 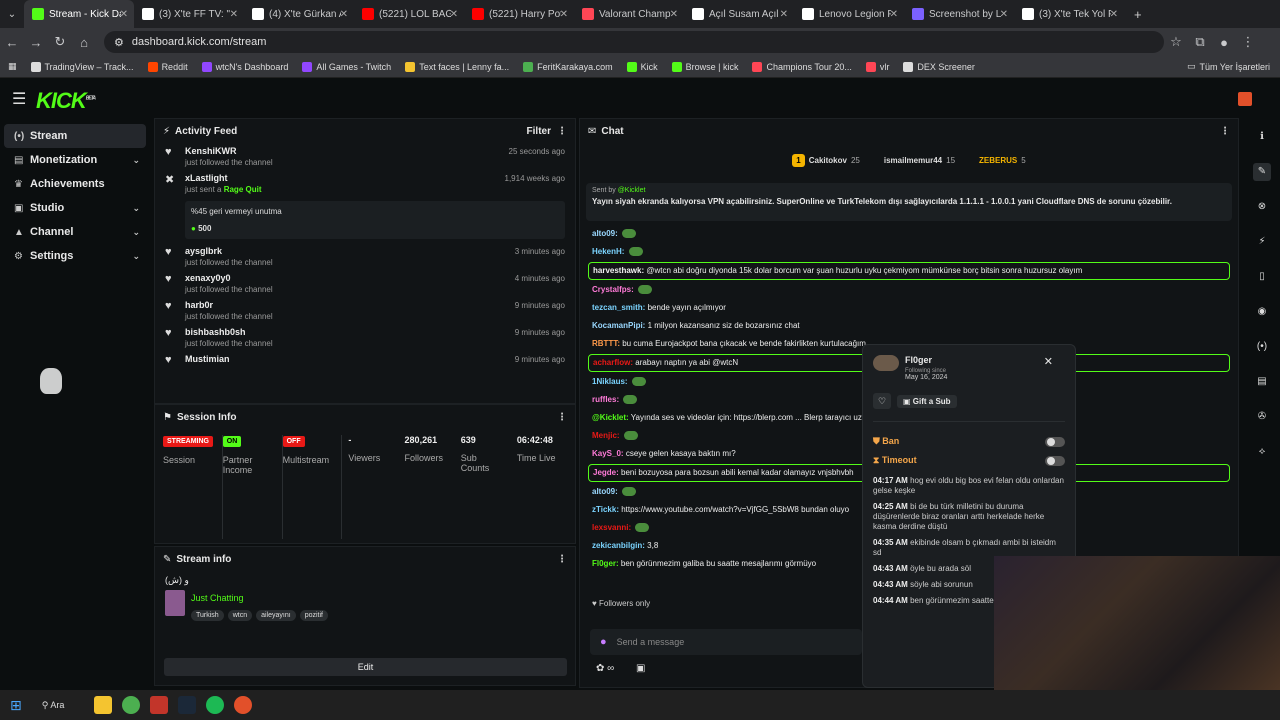 I want to click on chat-username: tezcan_smith:, so click(x=618, y=307).